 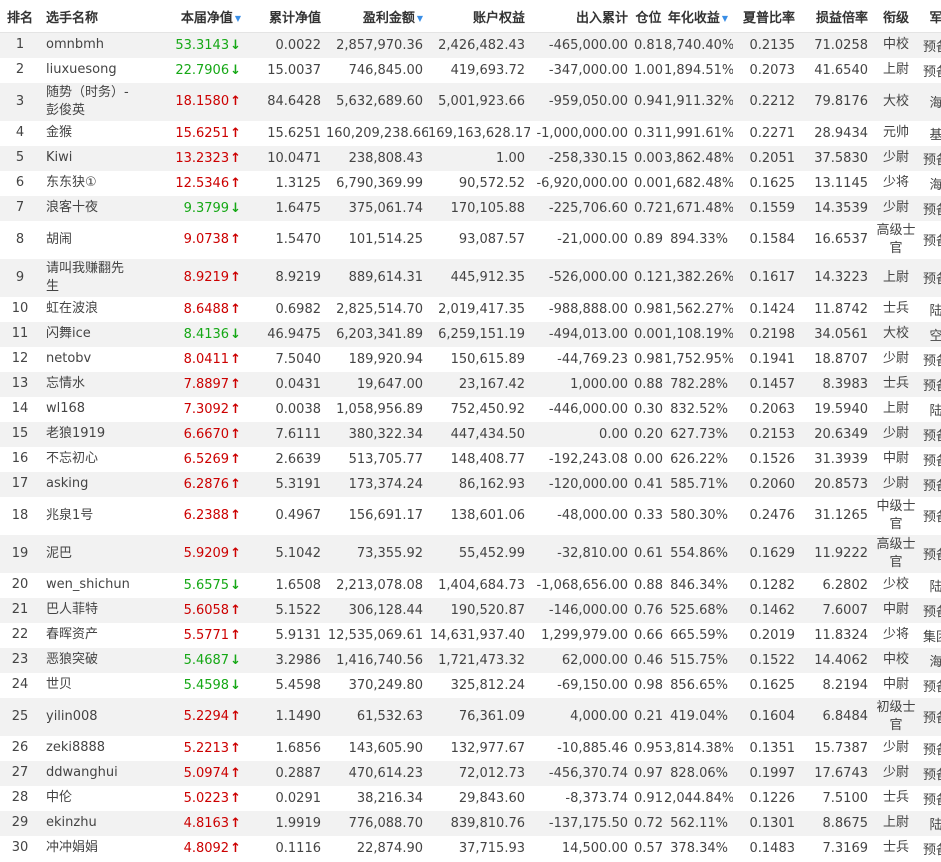 I want to click on player-name: yilin008, so click(x=87, y=716).